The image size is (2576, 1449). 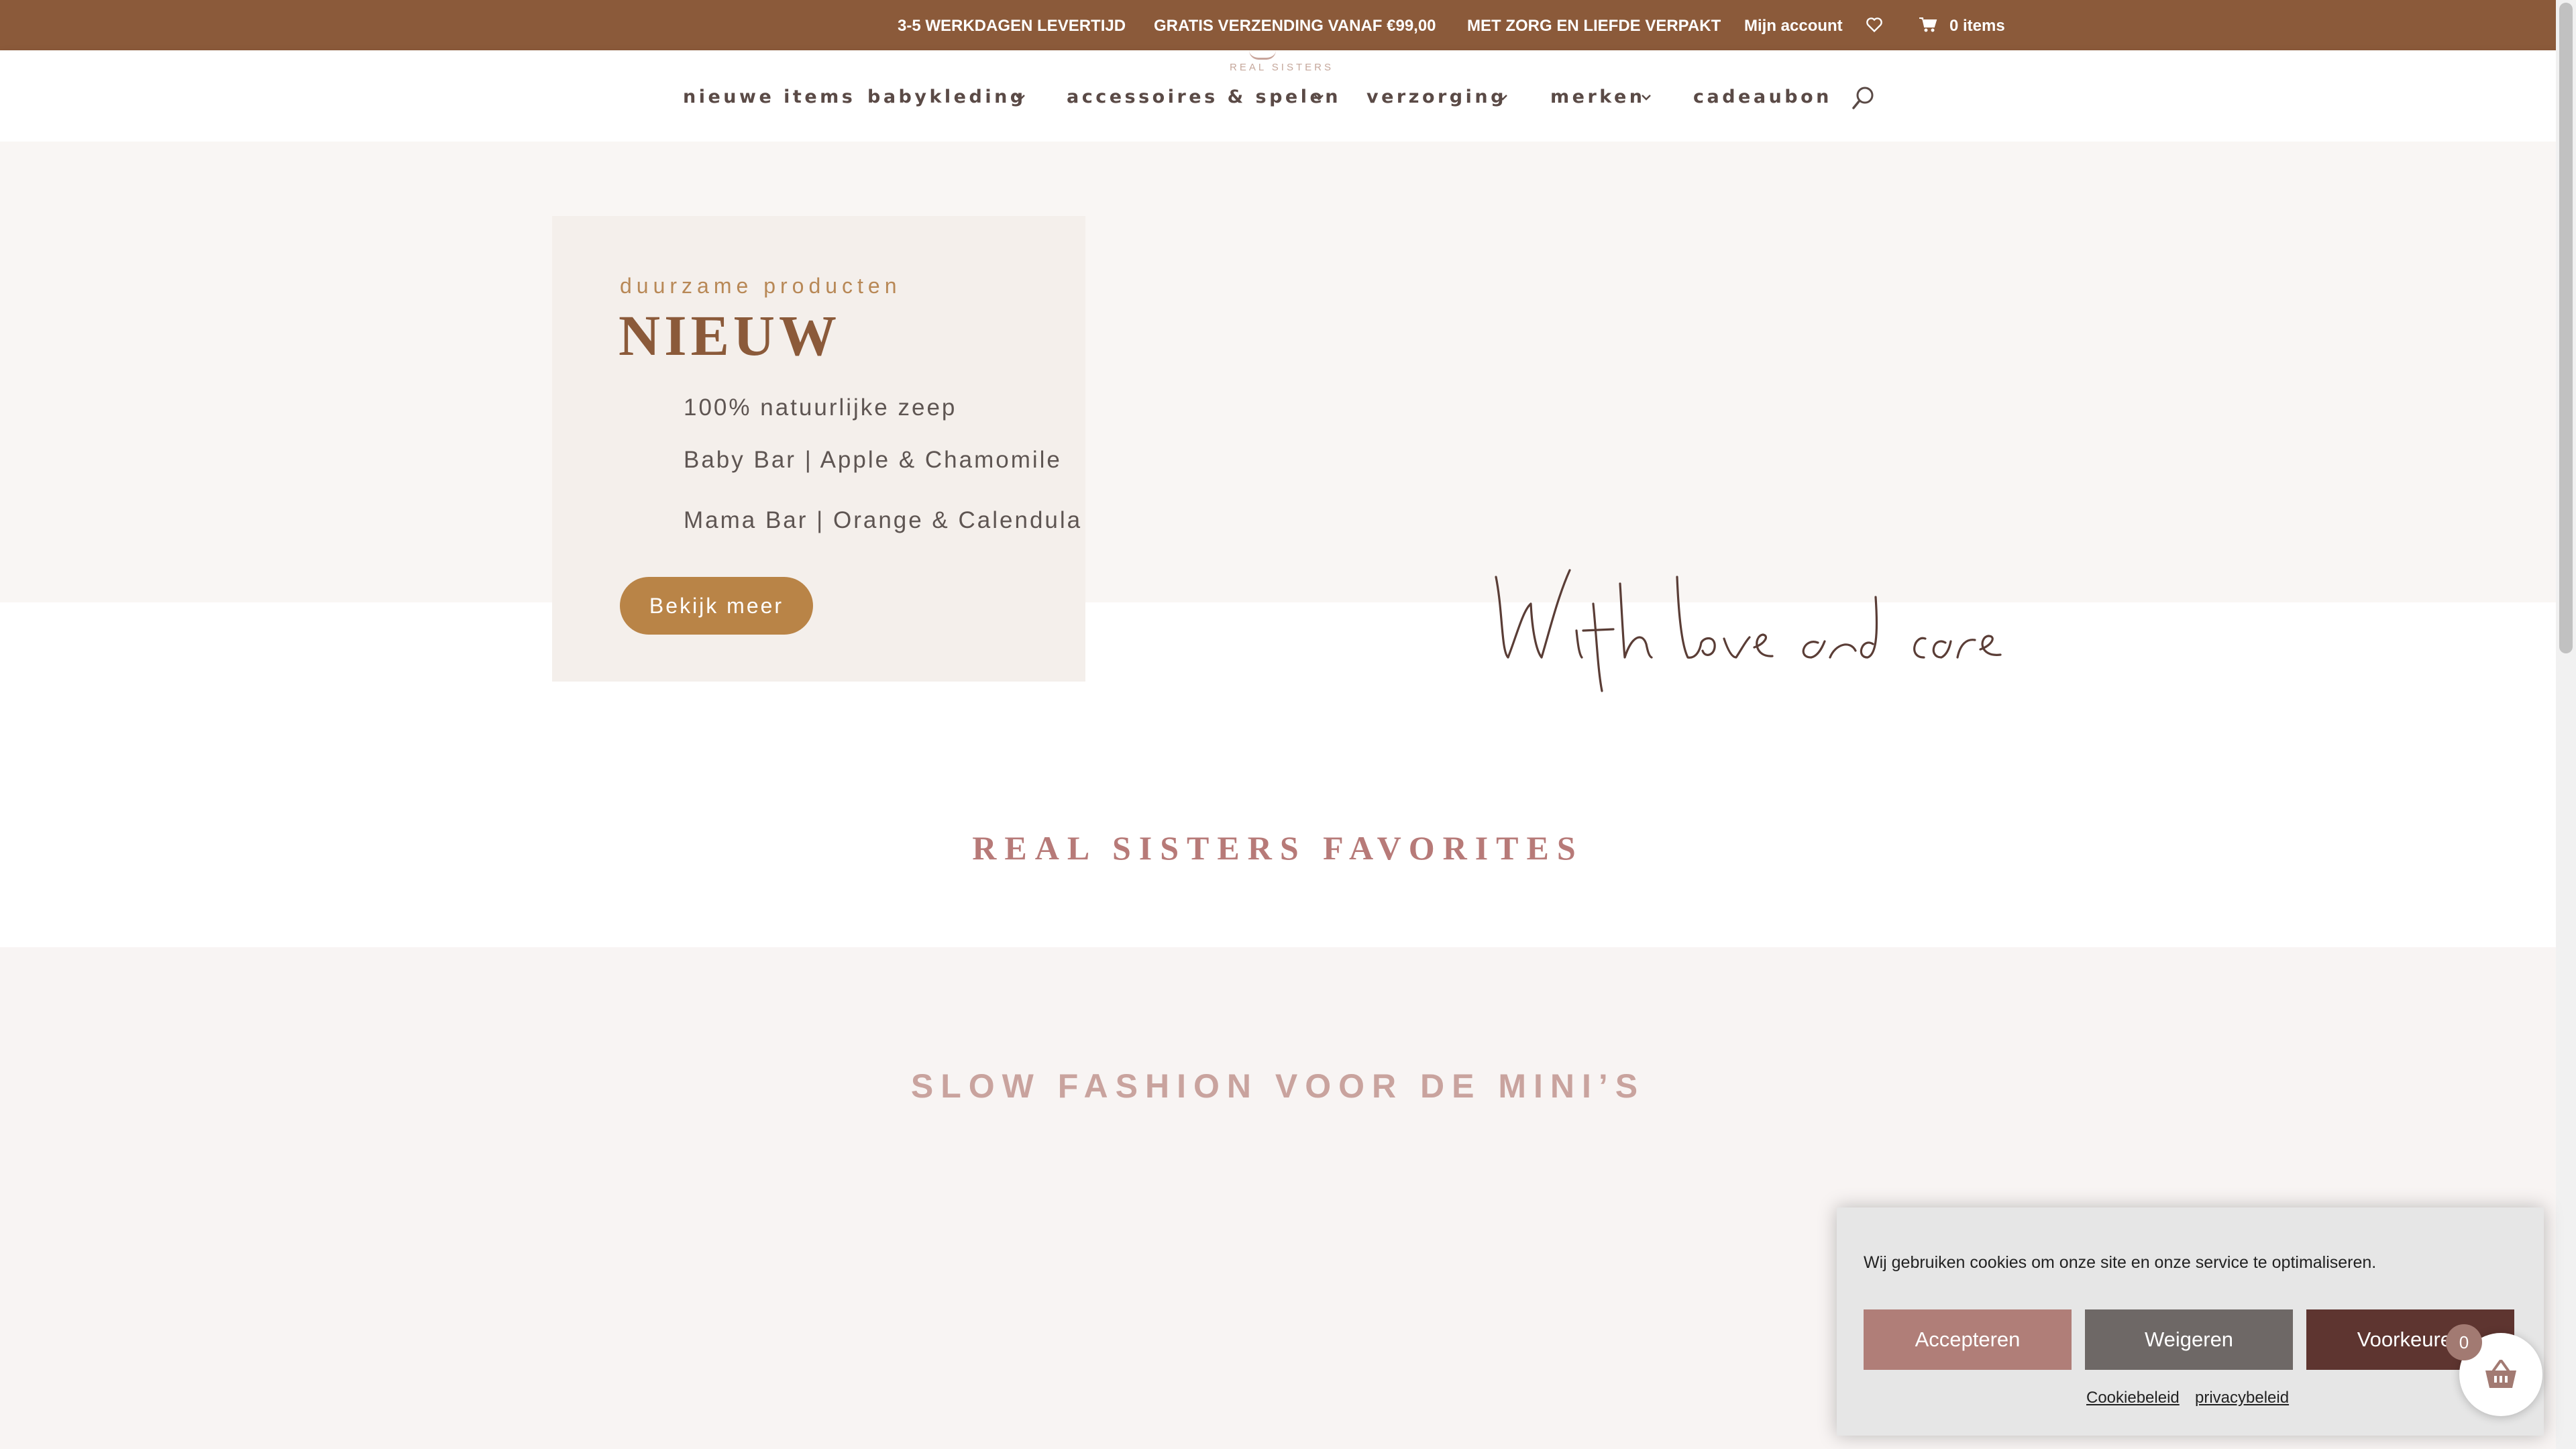 What do you see at coordinates (1295, 26) in the screenshot?
I see `free-shipping-notice: GRATIS VERZENDING VANAF €99,00` at bounding box center [1295, 26].